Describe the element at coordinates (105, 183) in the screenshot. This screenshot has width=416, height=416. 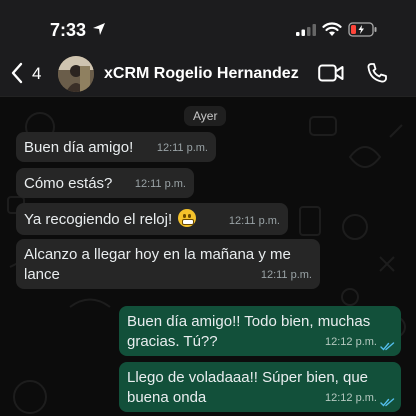
I see `message-bubble-incoming: Cómo estás? 12:11 p.m.` at that location.